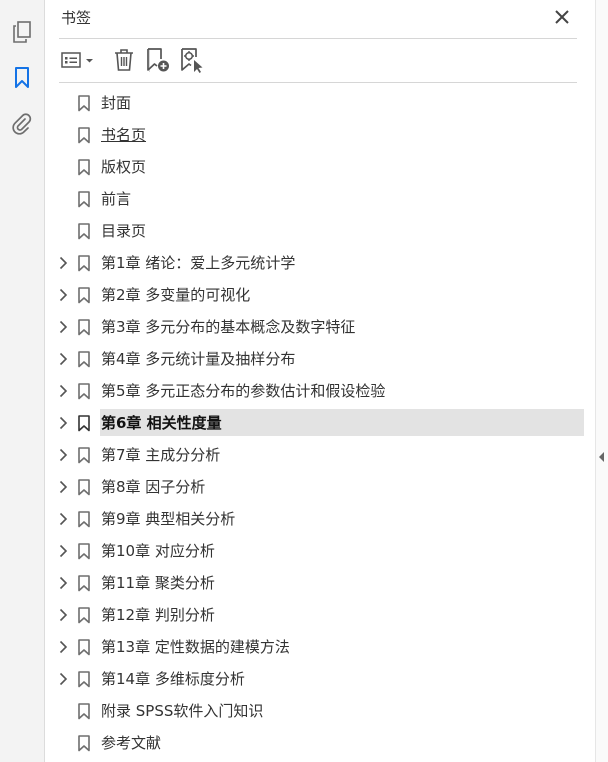 The width and height of the screenshot is (608, 762). What do you see at coordinates (124, 135) in the screenshot?
I see `bookmark-label: 书名页` at bounding box center [124, 135].